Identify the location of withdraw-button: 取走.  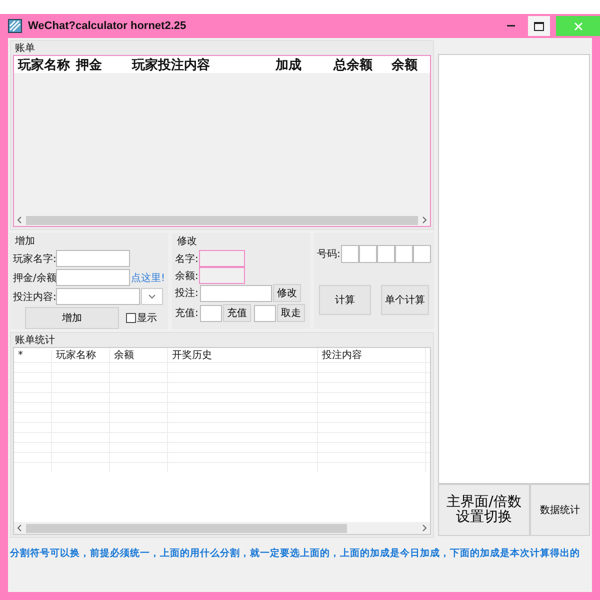
(291, 313).